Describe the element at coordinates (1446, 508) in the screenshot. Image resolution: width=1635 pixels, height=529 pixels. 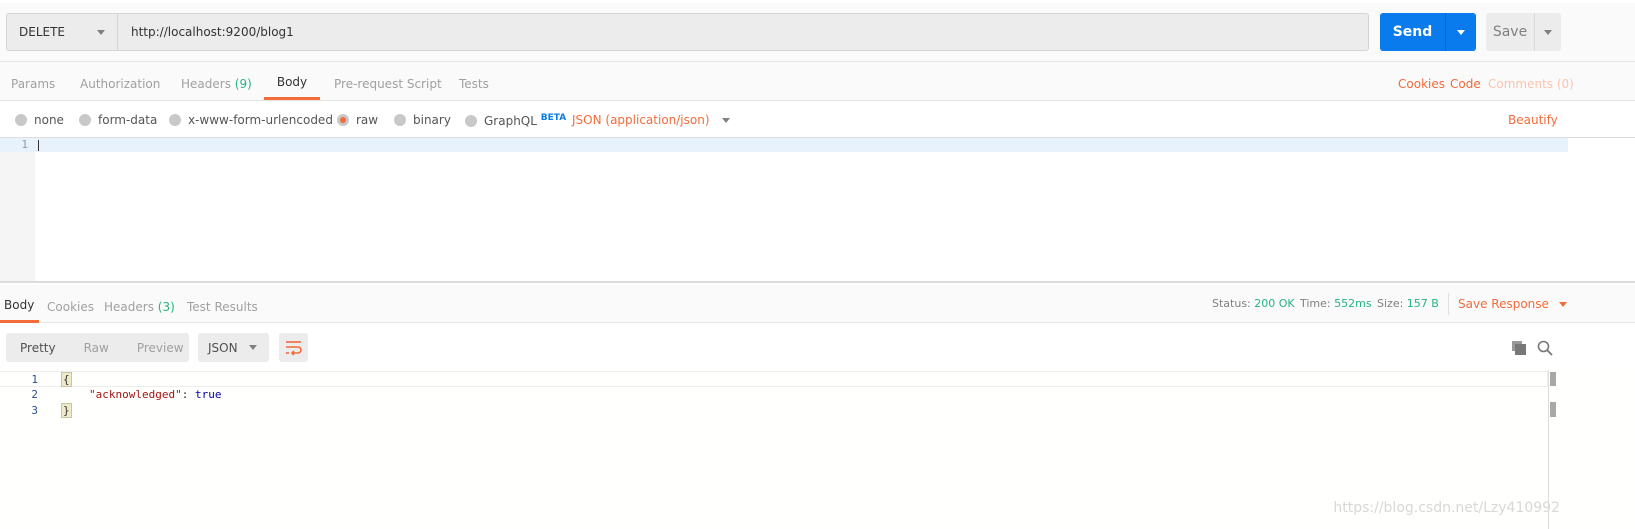
I see `watermark: https://blog.csdn.net/Lzy410992` at that location.